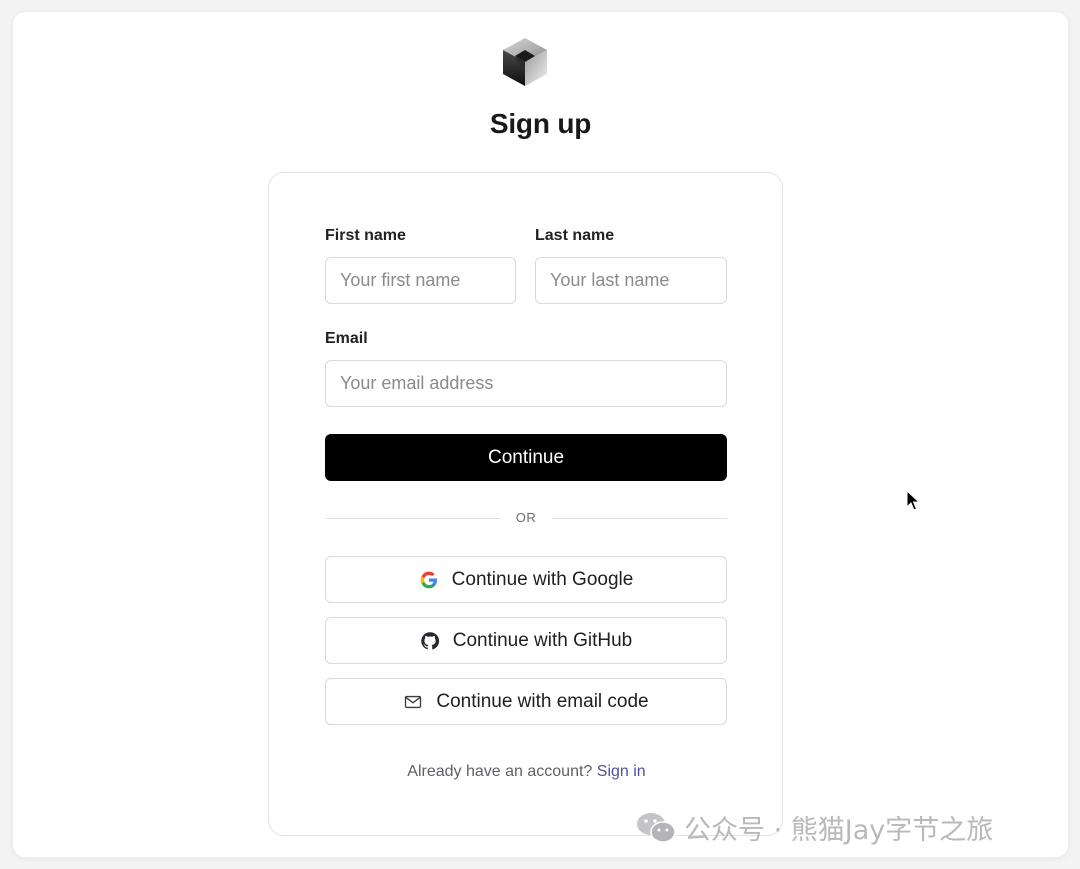  I want to click on last-name-label: Last name, so click(575, 235).